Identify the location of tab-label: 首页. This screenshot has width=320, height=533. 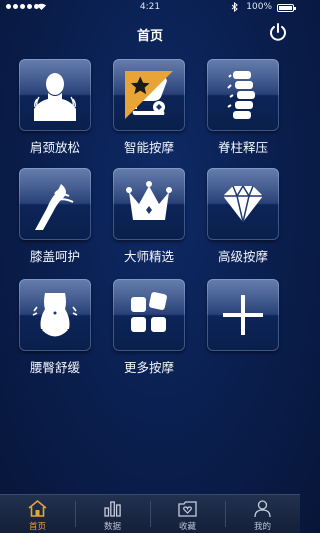
(37, 527).